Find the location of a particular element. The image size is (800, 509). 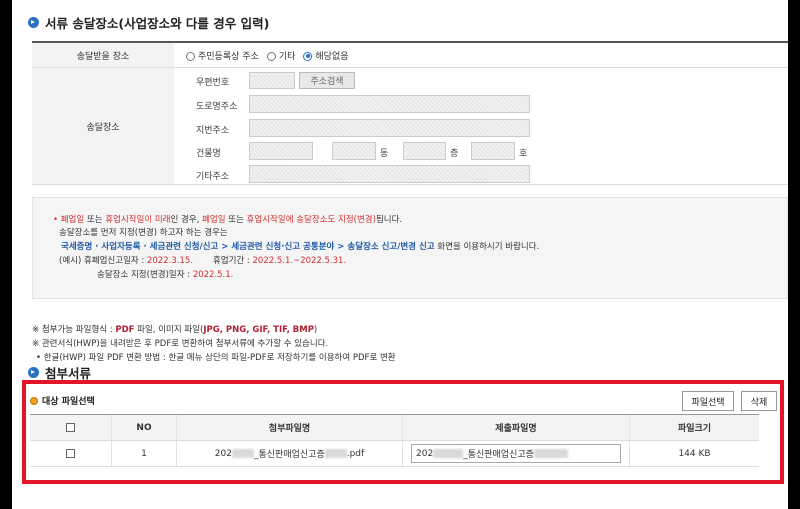

floor-input is located at coordinates (424, 151).